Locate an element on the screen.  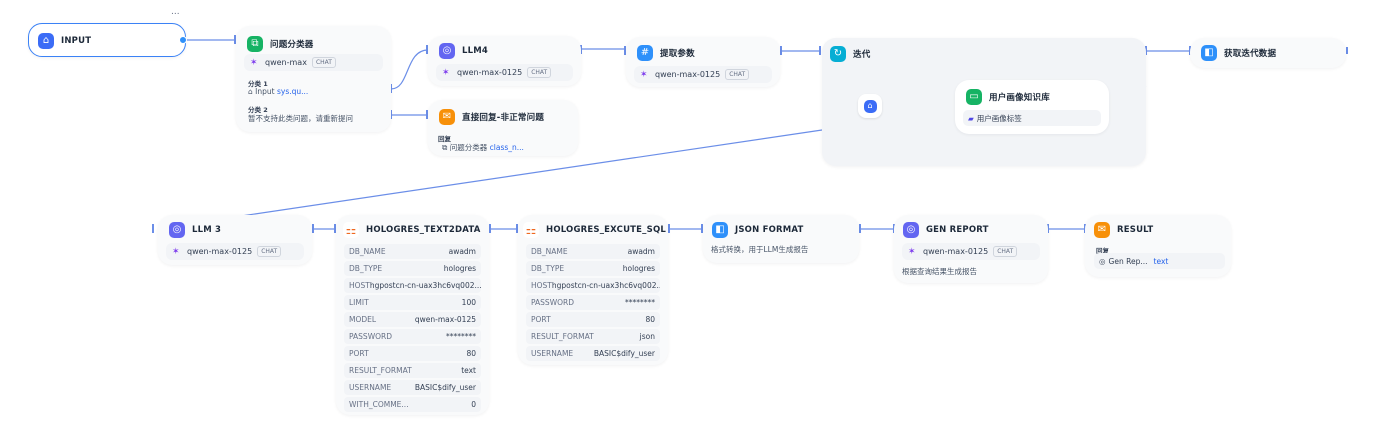
node-title: GEN REPORT is located at coordinates (957, 230).